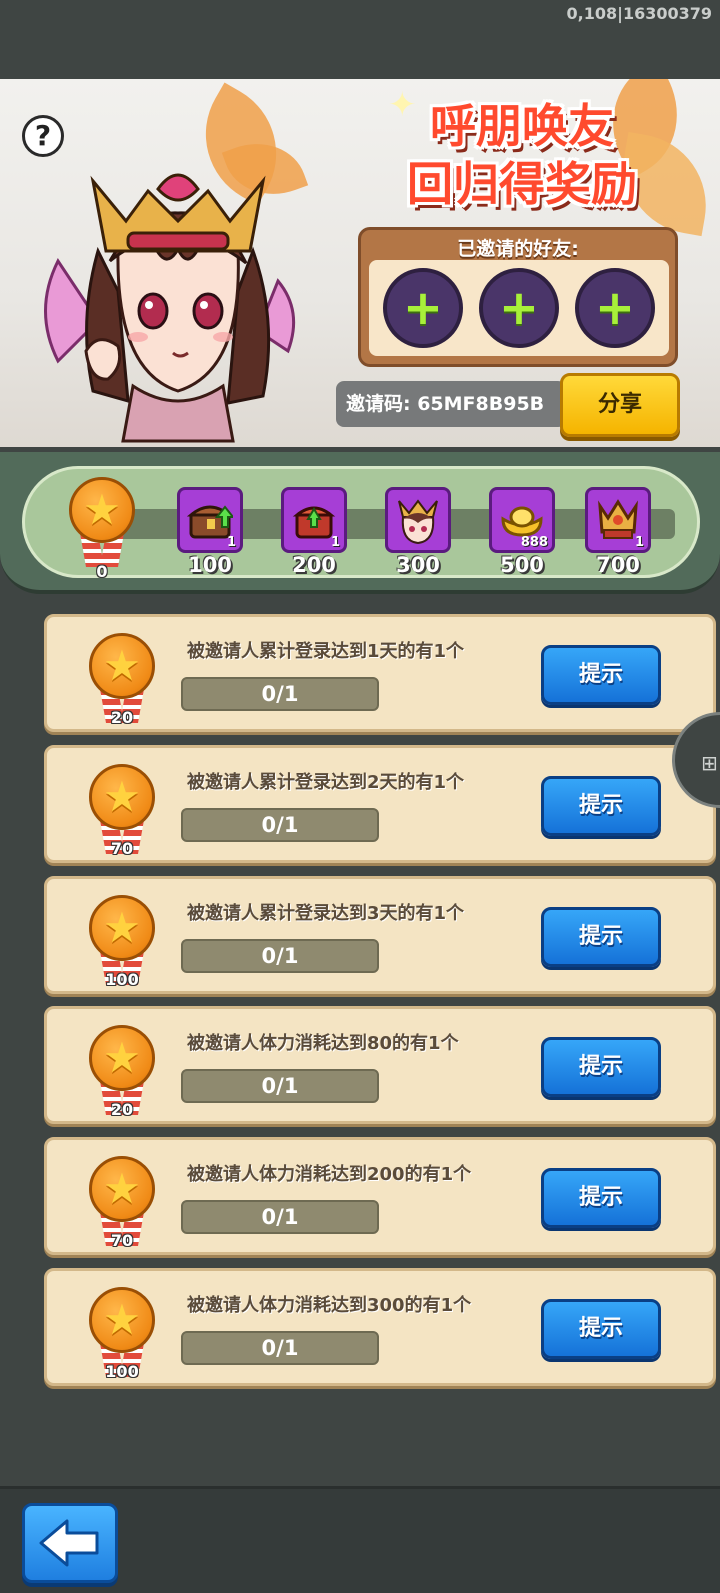 The width and height of the screenshot is (720, 1593). Describe the element at coordinates (380, 804) in the screenshot. I see `task-row: ★ 70 被邀请人累计登录达到2天的有1个 0/1 提示` at that location.